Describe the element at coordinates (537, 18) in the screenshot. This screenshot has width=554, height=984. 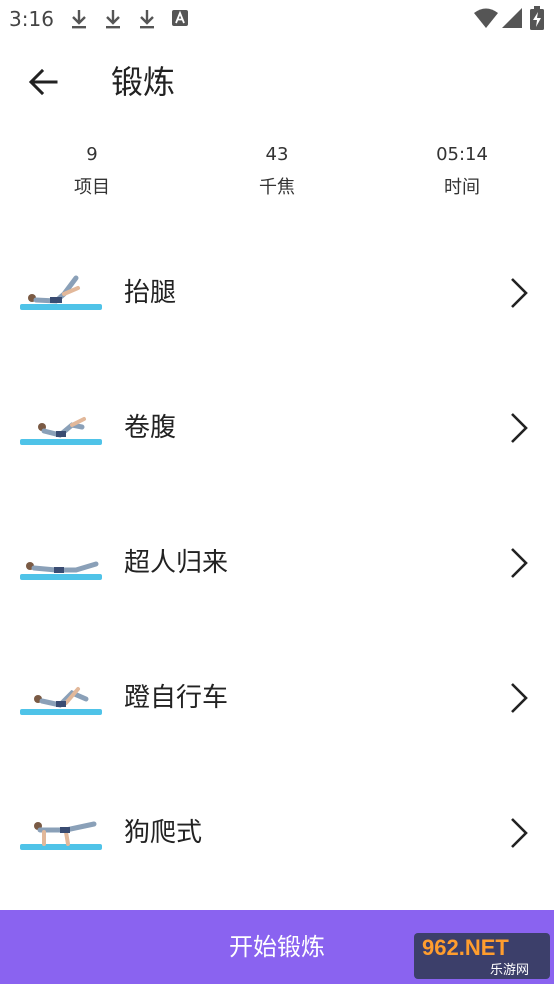
I see `battery-charging-icon` at that location.